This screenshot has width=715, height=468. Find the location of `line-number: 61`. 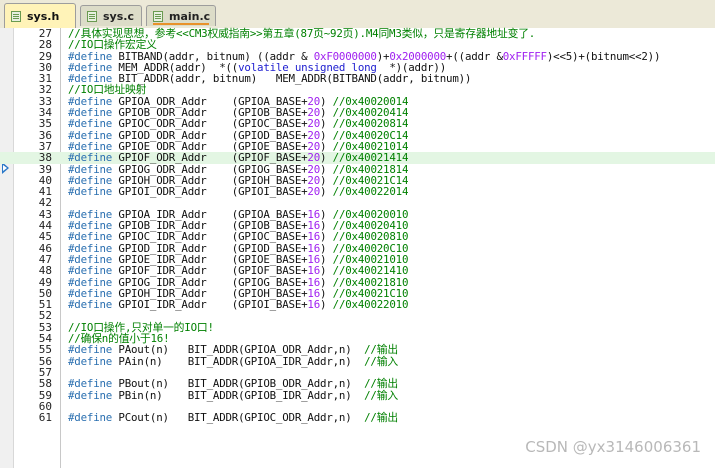

line-number: 61 is located at coordinates (45, 418).